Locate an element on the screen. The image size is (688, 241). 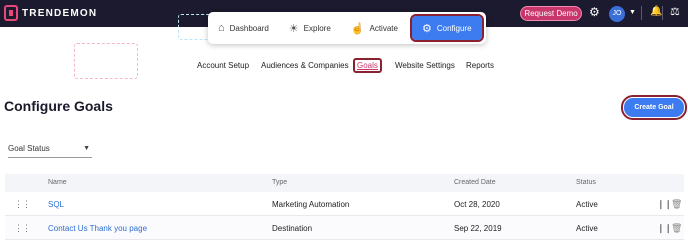
click-icon: ☝ is located at coordinates (357, 28).